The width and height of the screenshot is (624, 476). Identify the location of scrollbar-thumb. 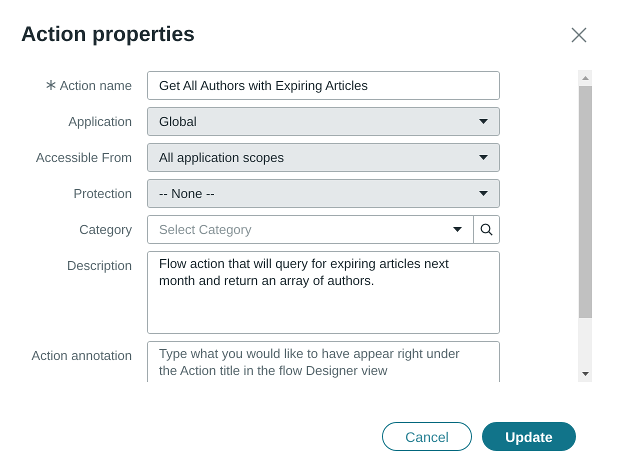
(585, 202).